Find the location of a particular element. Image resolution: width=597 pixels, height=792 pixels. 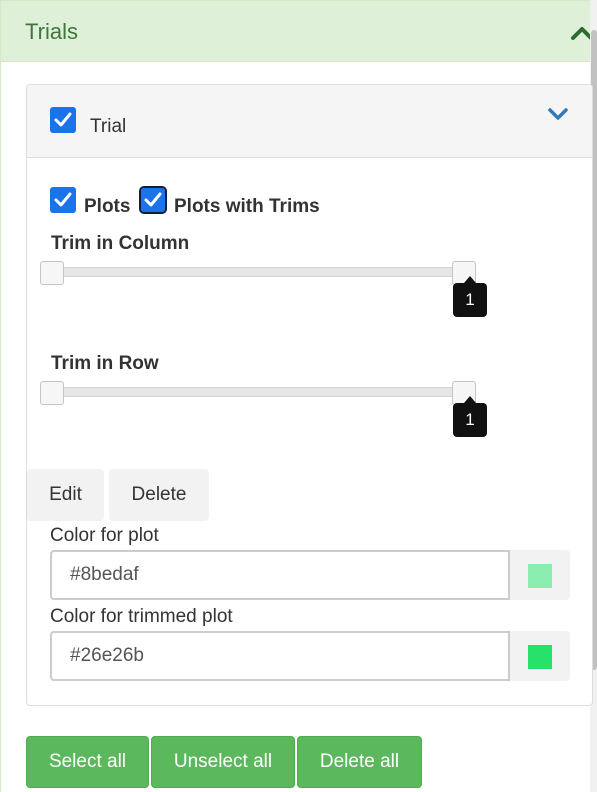

delete-all-button: Delete all is located at coordinates (359, 762).